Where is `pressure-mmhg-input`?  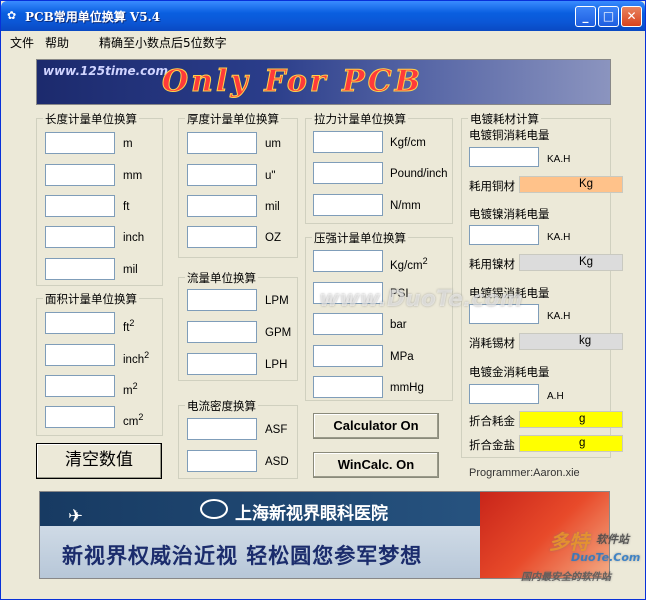
pressure-mmhg-input is located at coordinates (348, 387).